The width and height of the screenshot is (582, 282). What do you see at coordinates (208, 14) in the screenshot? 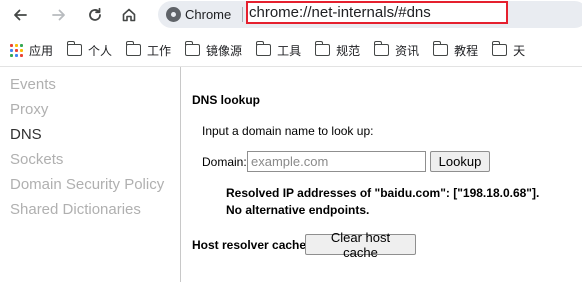
I see `site-chip-label: Chrome` at bounding box center [208, 14].